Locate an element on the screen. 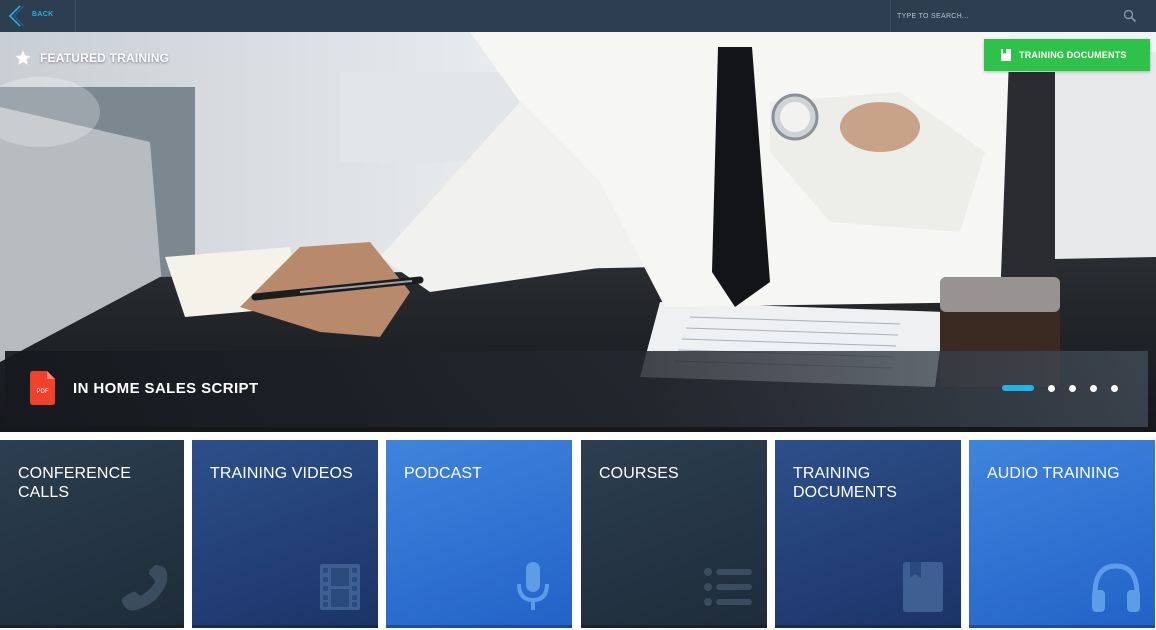  featured-training-label: FEATURED TRAINING is located at coordinates (105, 58).